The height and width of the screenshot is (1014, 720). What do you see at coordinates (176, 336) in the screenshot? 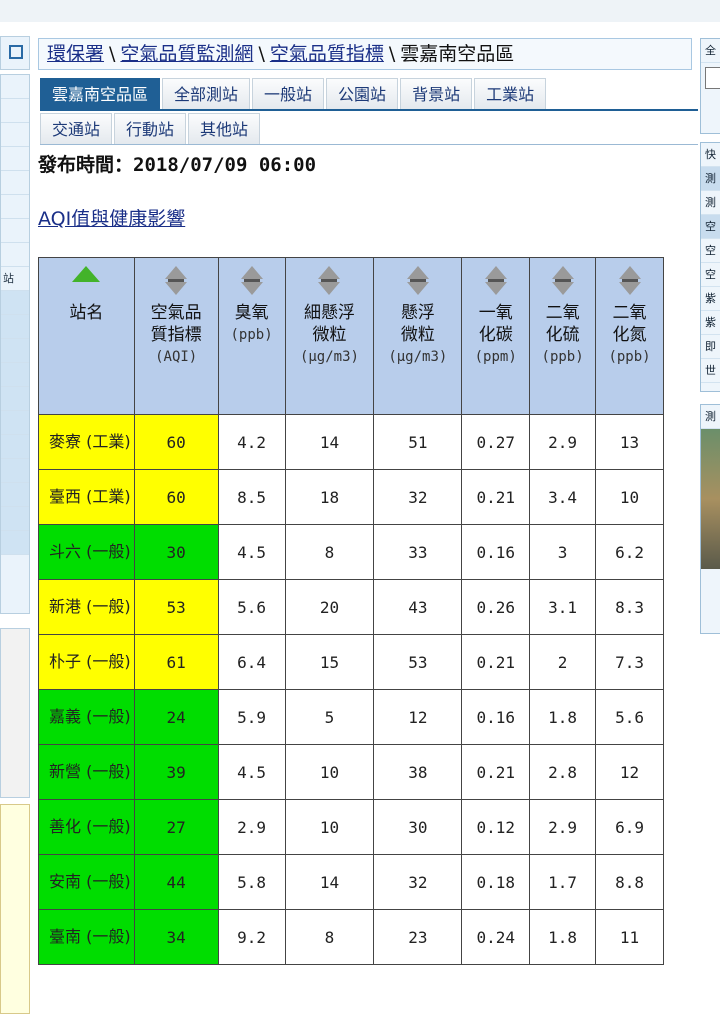
I see `col-header-aqi: 空氣品質指標 (AQI)` at bounding box center [176, 336].